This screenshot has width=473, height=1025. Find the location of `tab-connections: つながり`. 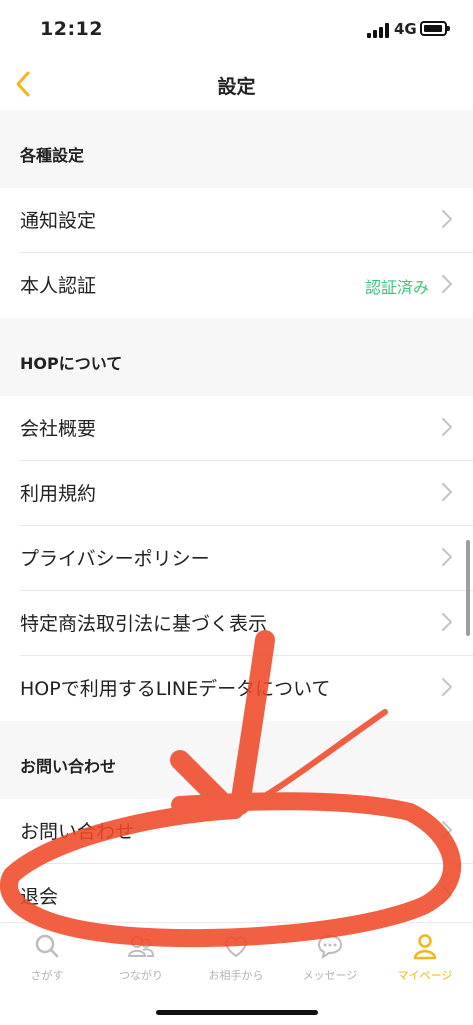

tab-connections: つながり is located at coordinates (141, 963).